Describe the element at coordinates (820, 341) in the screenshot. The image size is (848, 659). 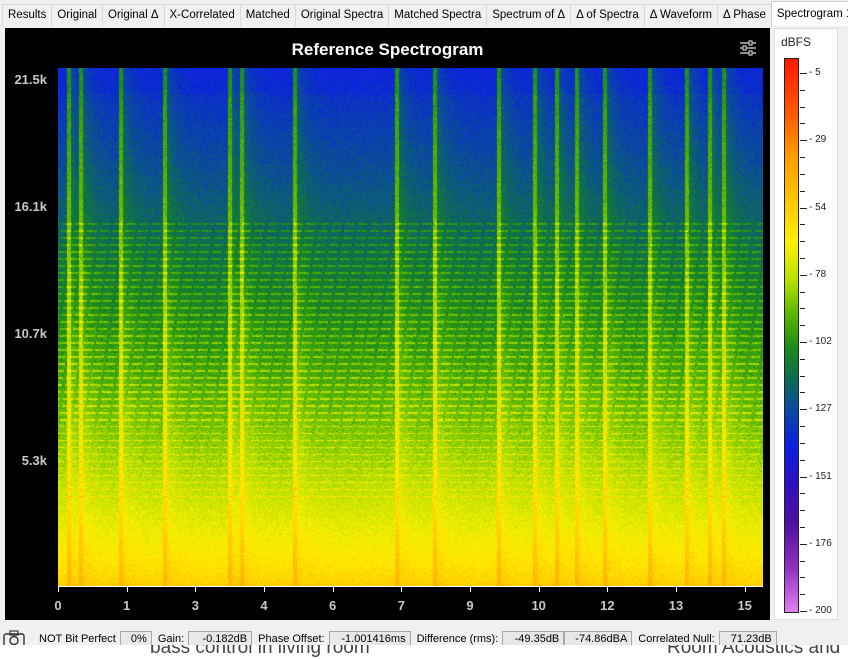
I see `colorbar-tick-label: - 102` at that location.